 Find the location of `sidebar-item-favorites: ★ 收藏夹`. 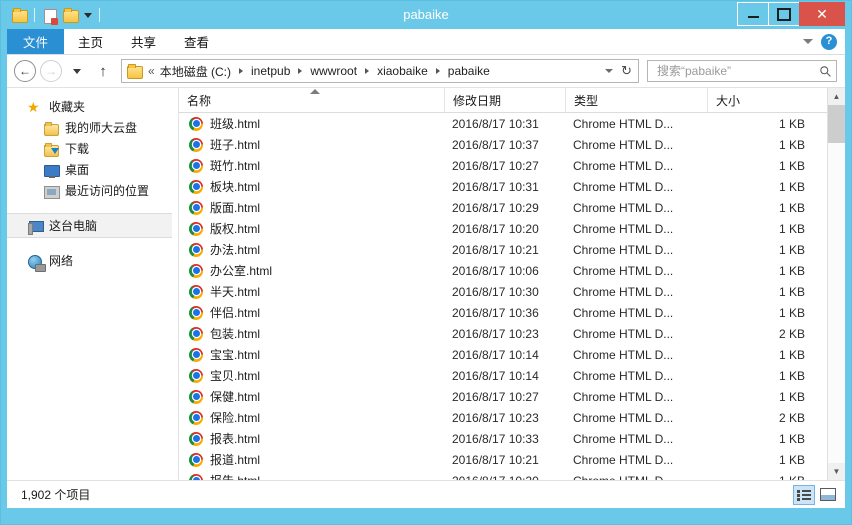

sidebar-item-favorites: ★ 收藏夹 is located at coordinates (92, 106).